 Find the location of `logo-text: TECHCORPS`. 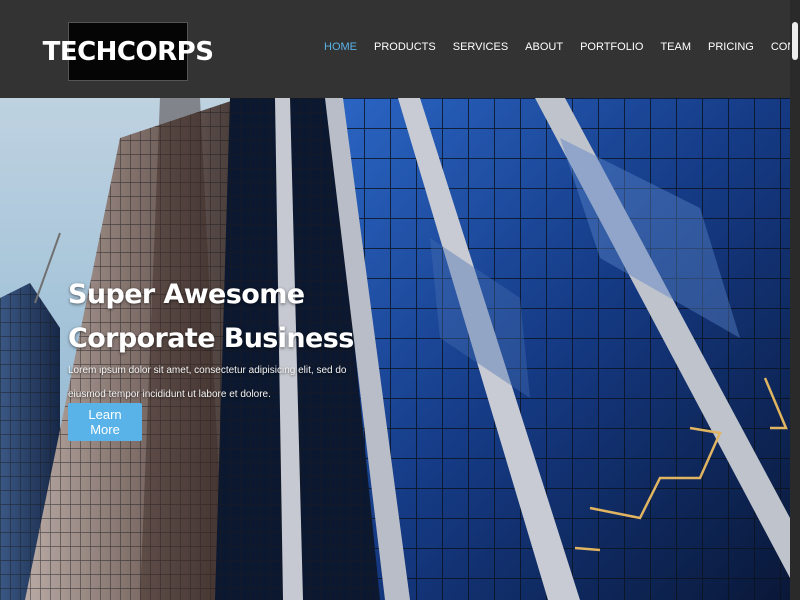

logo-text: TECHCORPS is located at coordinates (128, 51).